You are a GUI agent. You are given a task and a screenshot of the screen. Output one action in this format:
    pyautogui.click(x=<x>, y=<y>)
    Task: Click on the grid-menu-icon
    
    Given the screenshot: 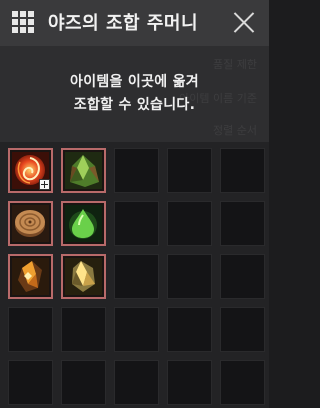 What is the action you would take?
    pyautogui.click(x=23, y=22)
    